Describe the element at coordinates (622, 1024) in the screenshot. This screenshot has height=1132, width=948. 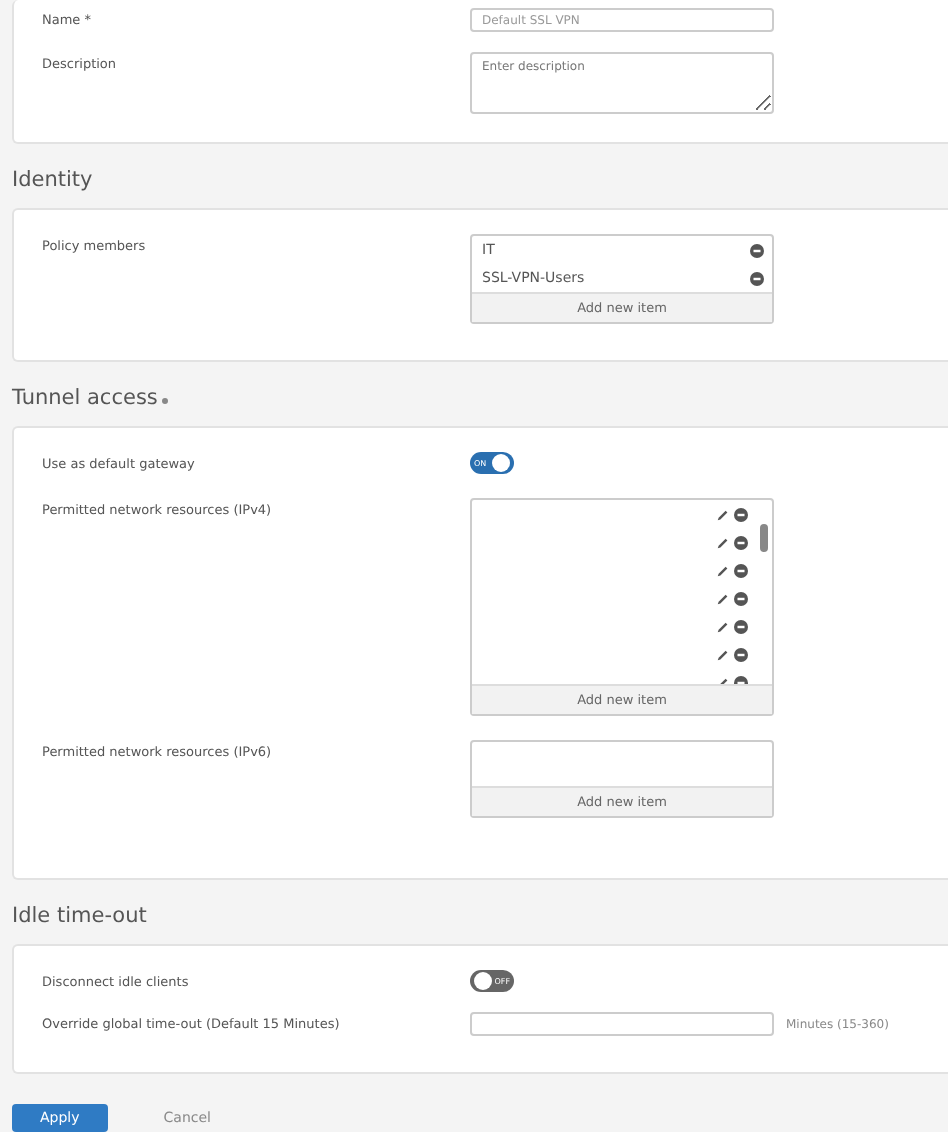
I see `text-field` at that location.